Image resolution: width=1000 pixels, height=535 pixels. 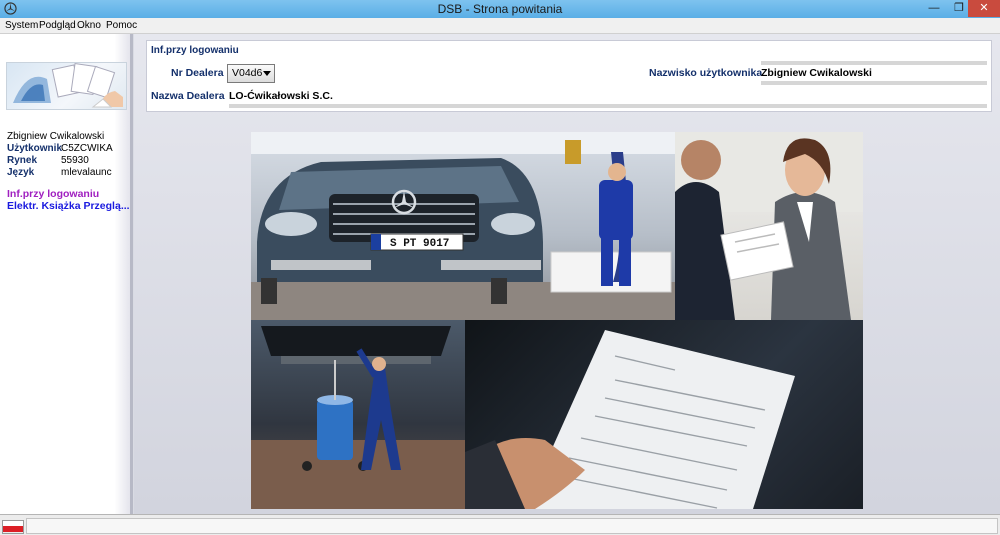 I want to click on title-bar: DSB - Strona powitania — ❐ ✕, so click(x=500, y=9).